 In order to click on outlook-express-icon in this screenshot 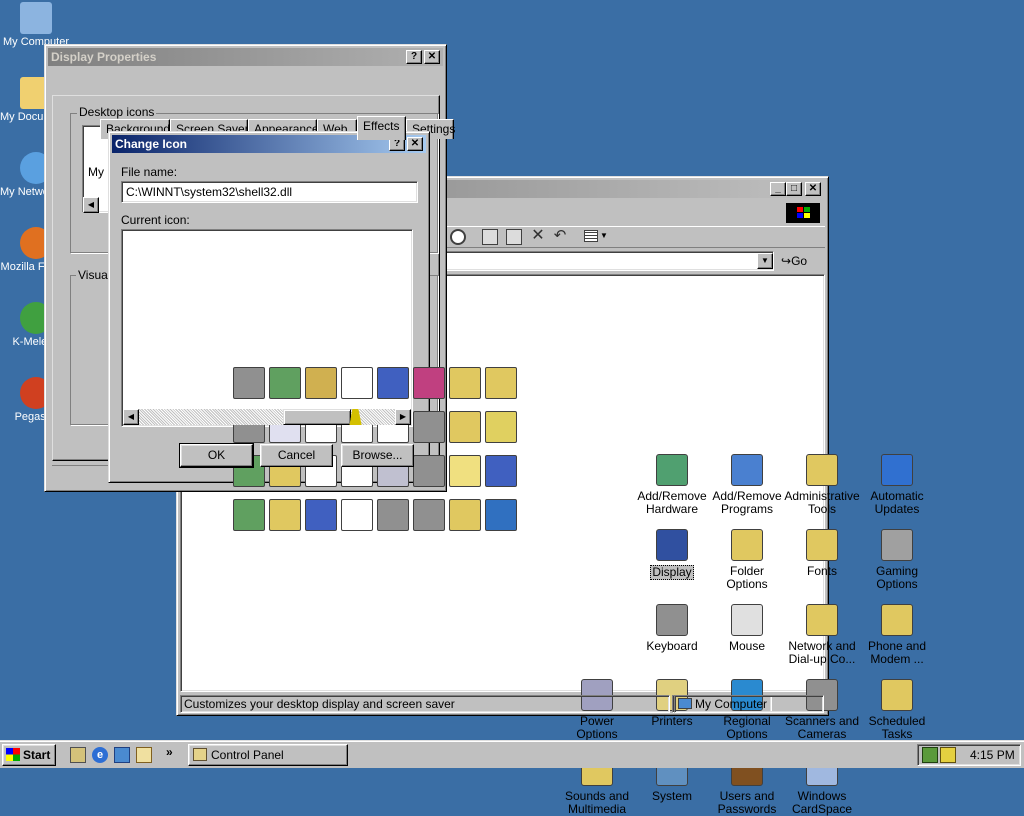, I will do `click(122, 755)`.